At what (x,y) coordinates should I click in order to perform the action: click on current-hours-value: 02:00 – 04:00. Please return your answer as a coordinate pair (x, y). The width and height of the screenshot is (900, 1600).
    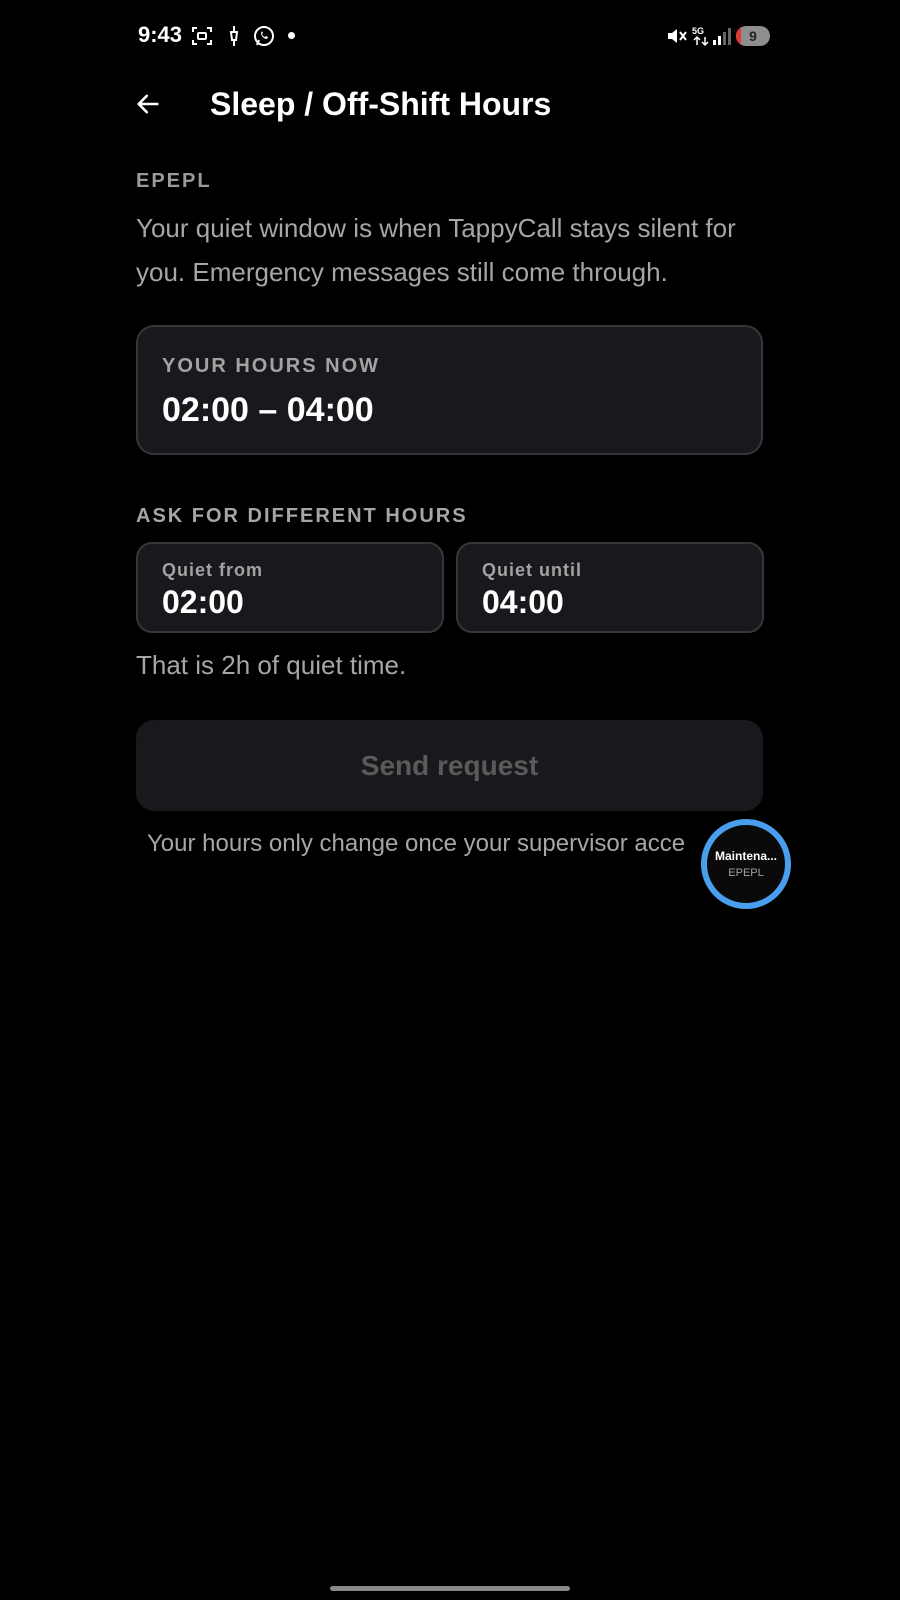
    Looking at the image, I should click on (268, 410).